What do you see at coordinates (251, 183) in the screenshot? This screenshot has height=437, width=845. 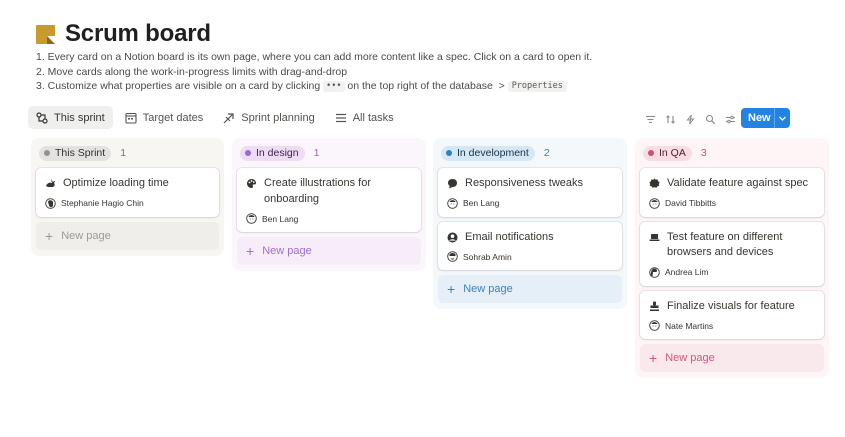 I see `palette-icon` at bounding box center [251, 183].